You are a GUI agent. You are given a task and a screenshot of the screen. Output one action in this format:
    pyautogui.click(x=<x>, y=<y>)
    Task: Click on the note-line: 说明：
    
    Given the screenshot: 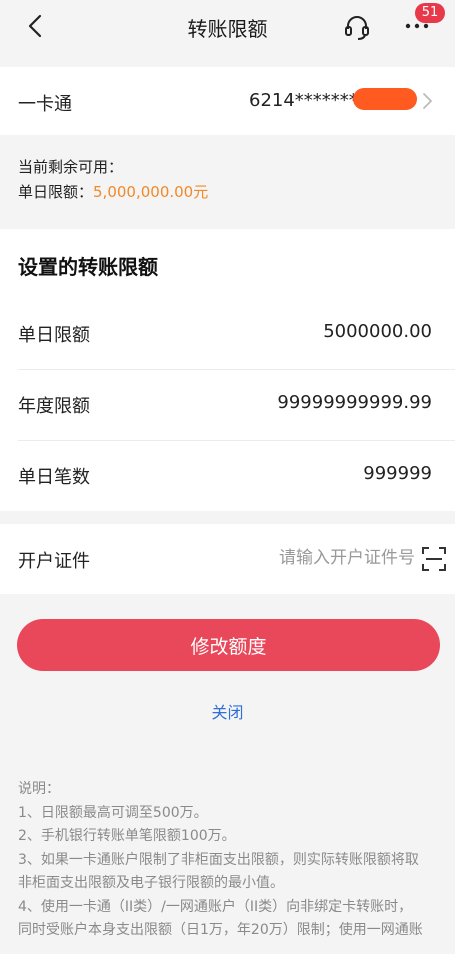 What is the action you would take?
    pyautogui.click(x=39, y=789)
    